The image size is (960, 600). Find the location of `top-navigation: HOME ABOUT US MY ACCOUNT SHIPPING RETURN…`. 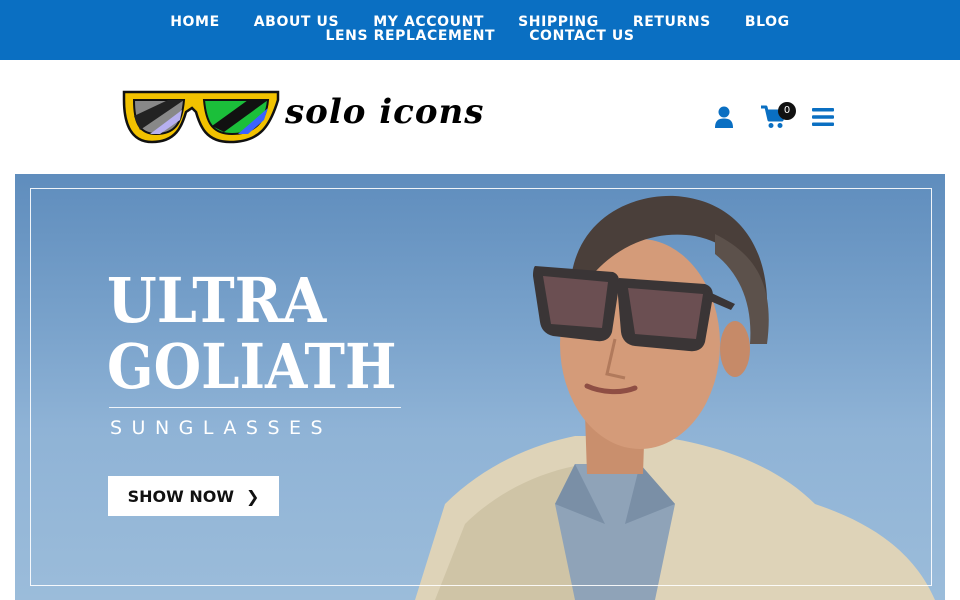

top-navigation: HOME ABOUT US MY ACCOUNT SHIPPING RETURN… is located at coordinates (480, 30).